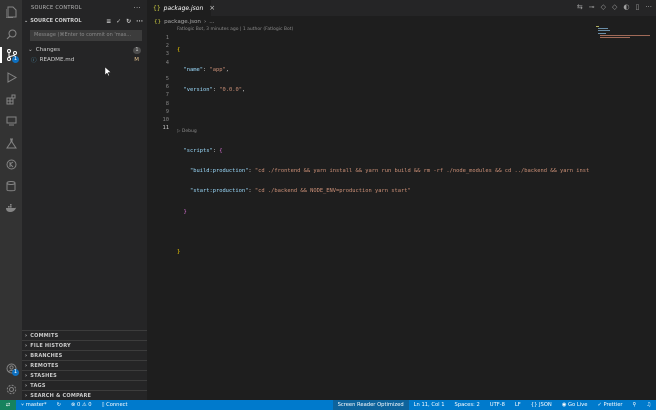 This screenshot has height=410, width=656. Describe the element at coordinates (614, 7) in the screenshot. I see `next-change-icon: ◇` at that location.